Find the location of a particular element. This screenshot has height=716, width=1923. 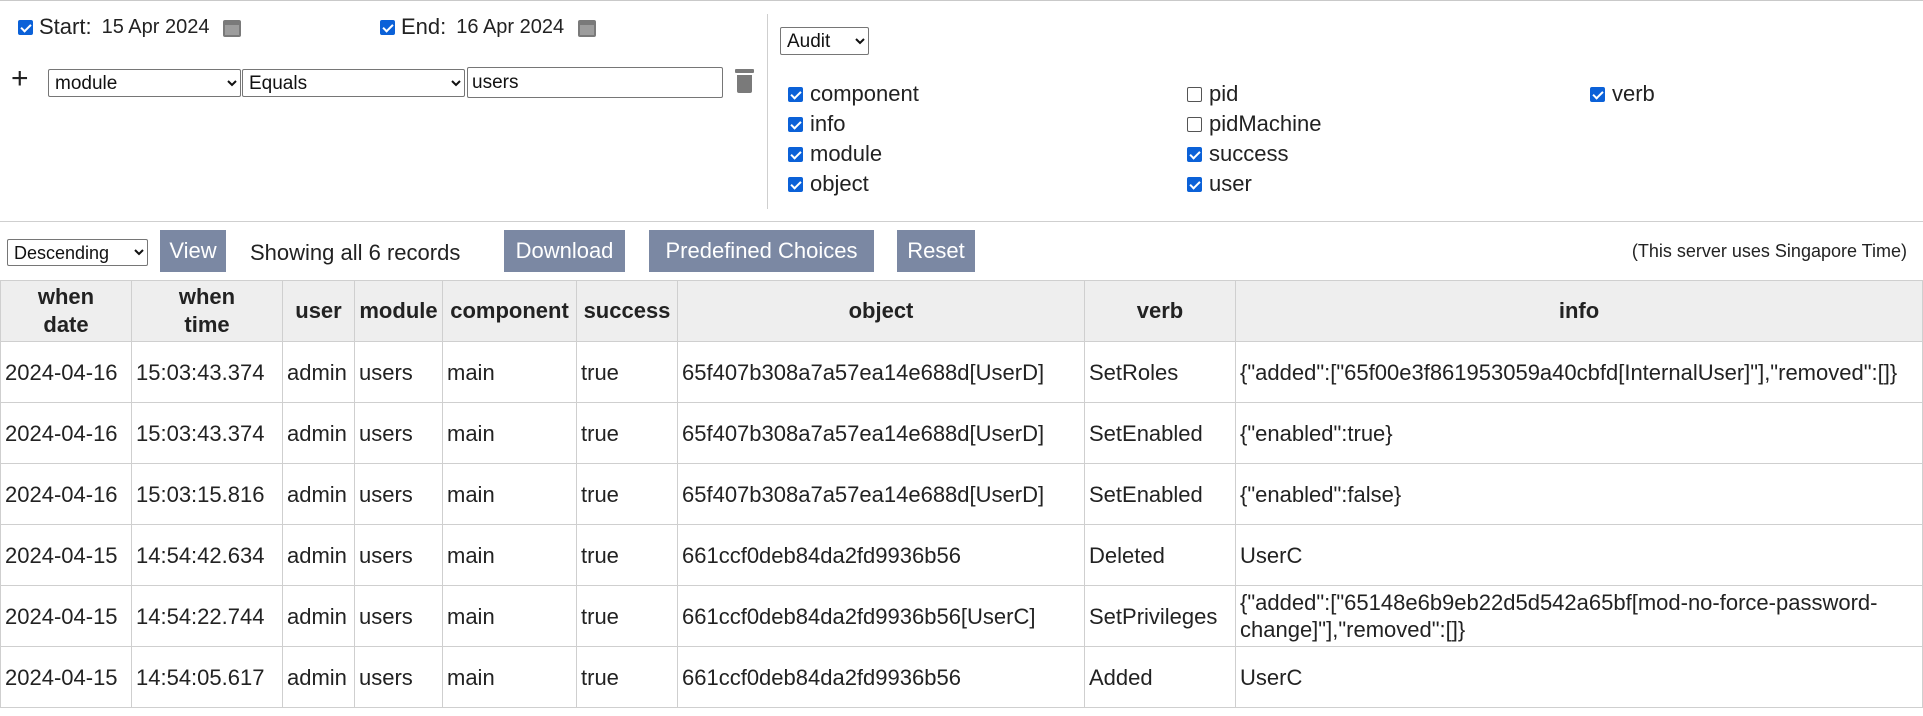

section-divider is located at coordinates (961, 221).